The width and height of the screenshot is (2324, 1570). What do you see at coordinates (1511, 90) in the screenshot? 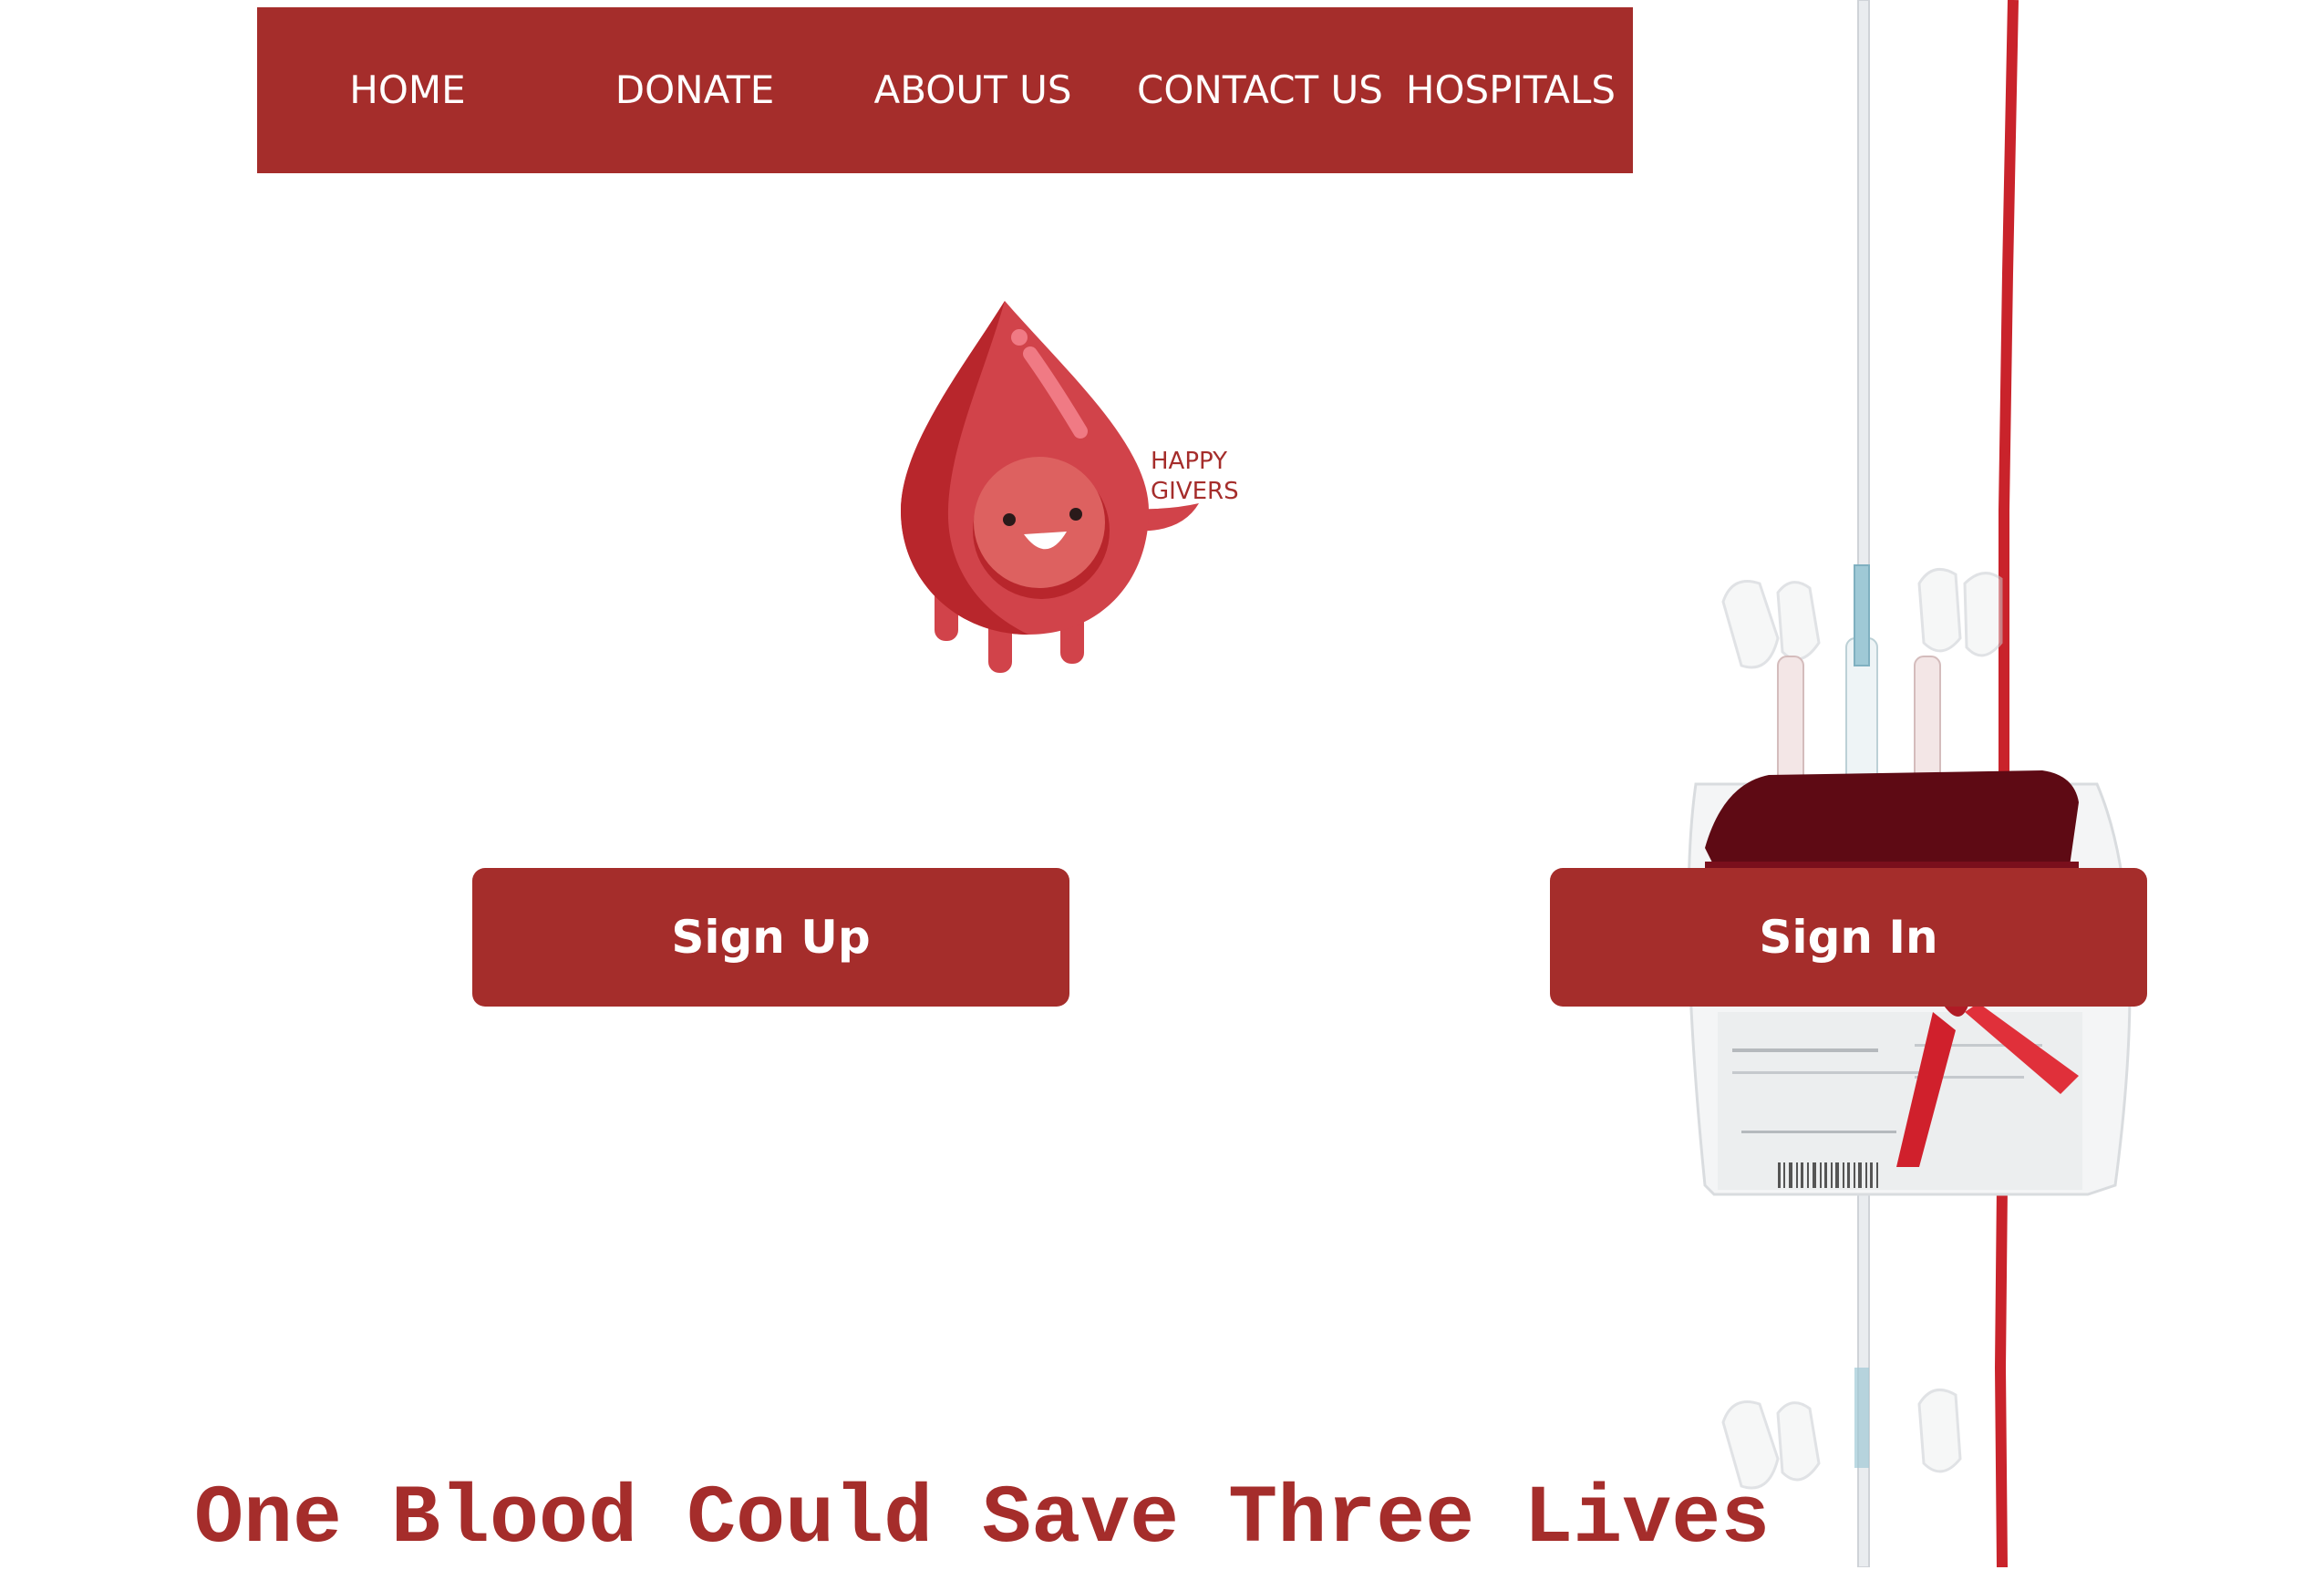
I see `nav-hospitals-link: HOSPITALS` at bounding box center [1511, 90].